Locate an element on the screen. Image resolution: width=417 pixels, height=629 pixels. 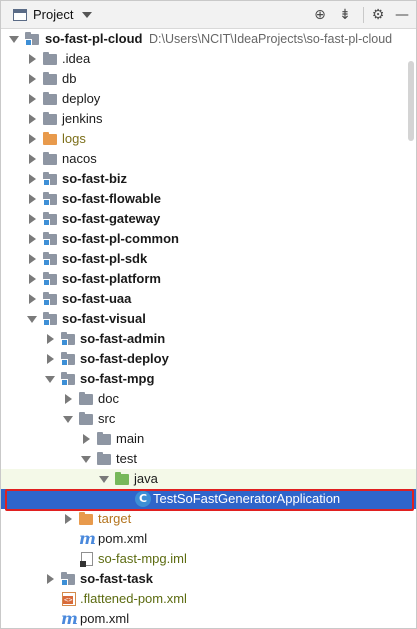
tree-row: main is located at coordinates (208, 439).